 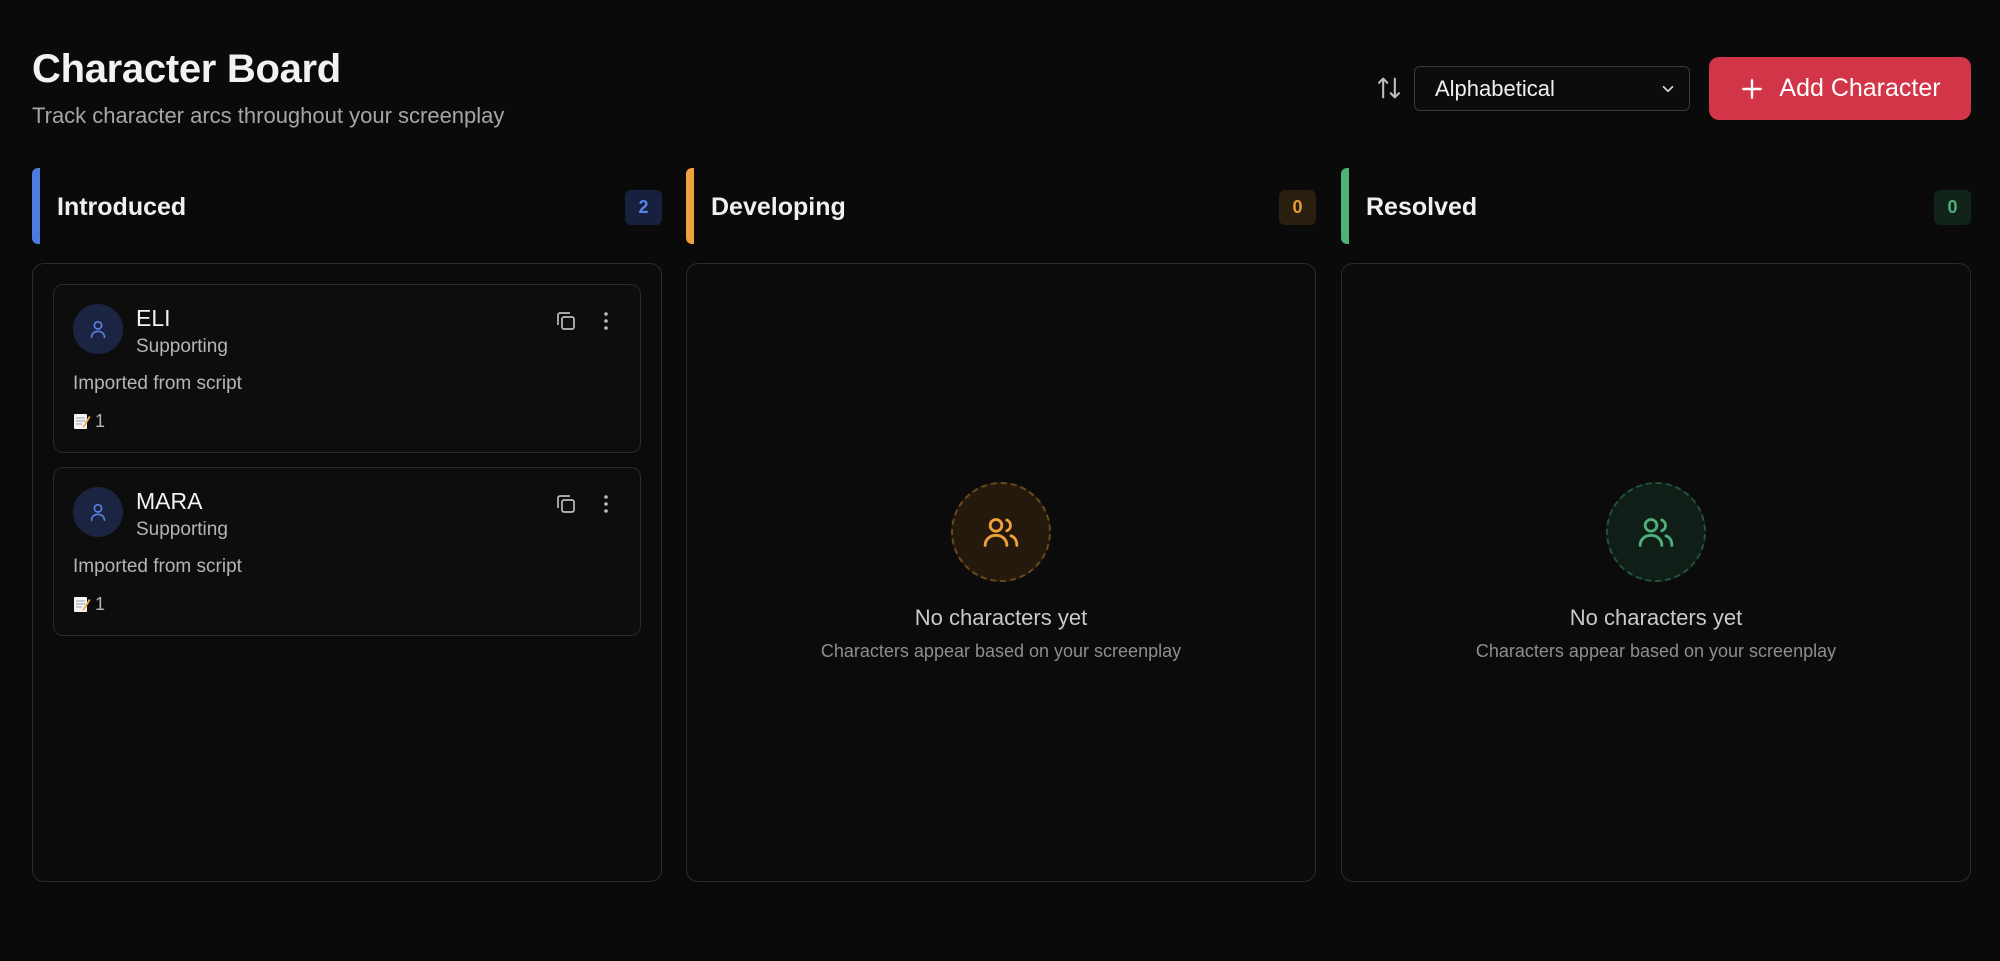 What do you see at coordinates (122, 207) in the screenshot?
I see `column-title: Introduced` at bounding box center [122, 207].